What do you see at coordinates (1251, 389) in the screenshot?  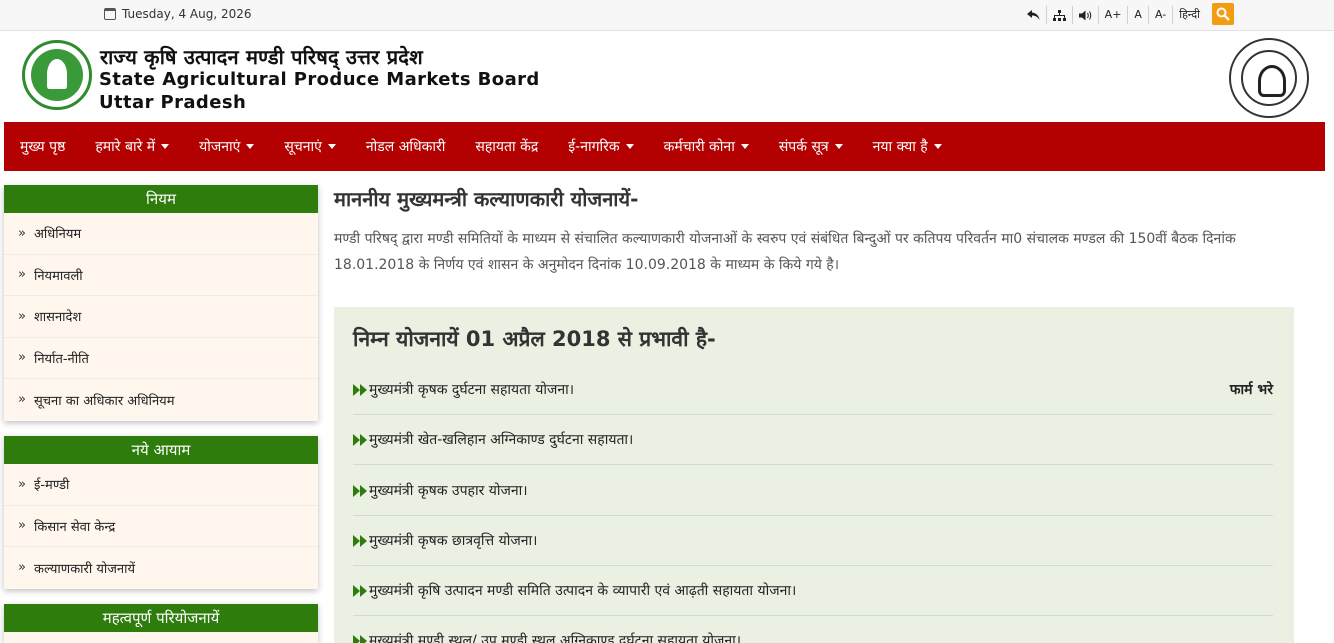 I see `fill-form-link: फार्म भरे` at bounding box center [1251, 389].